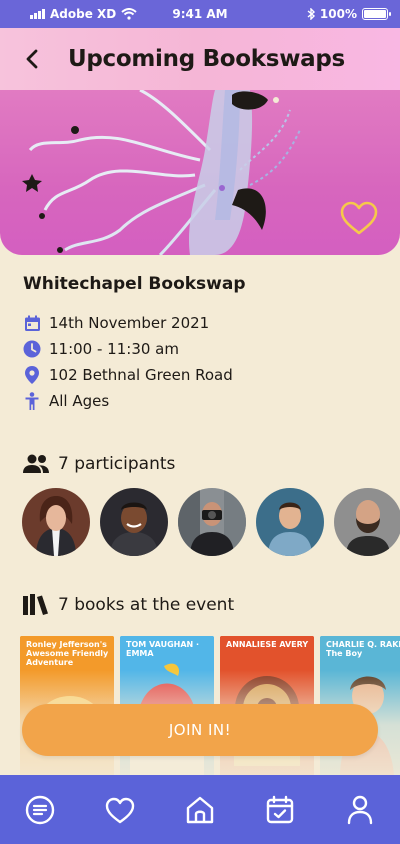 This screenshot has height=844, width=400. What do you see at coordinates (32, 375) in the screenshot?
I see `location-pin-icon` at bounding box center [32, 375].